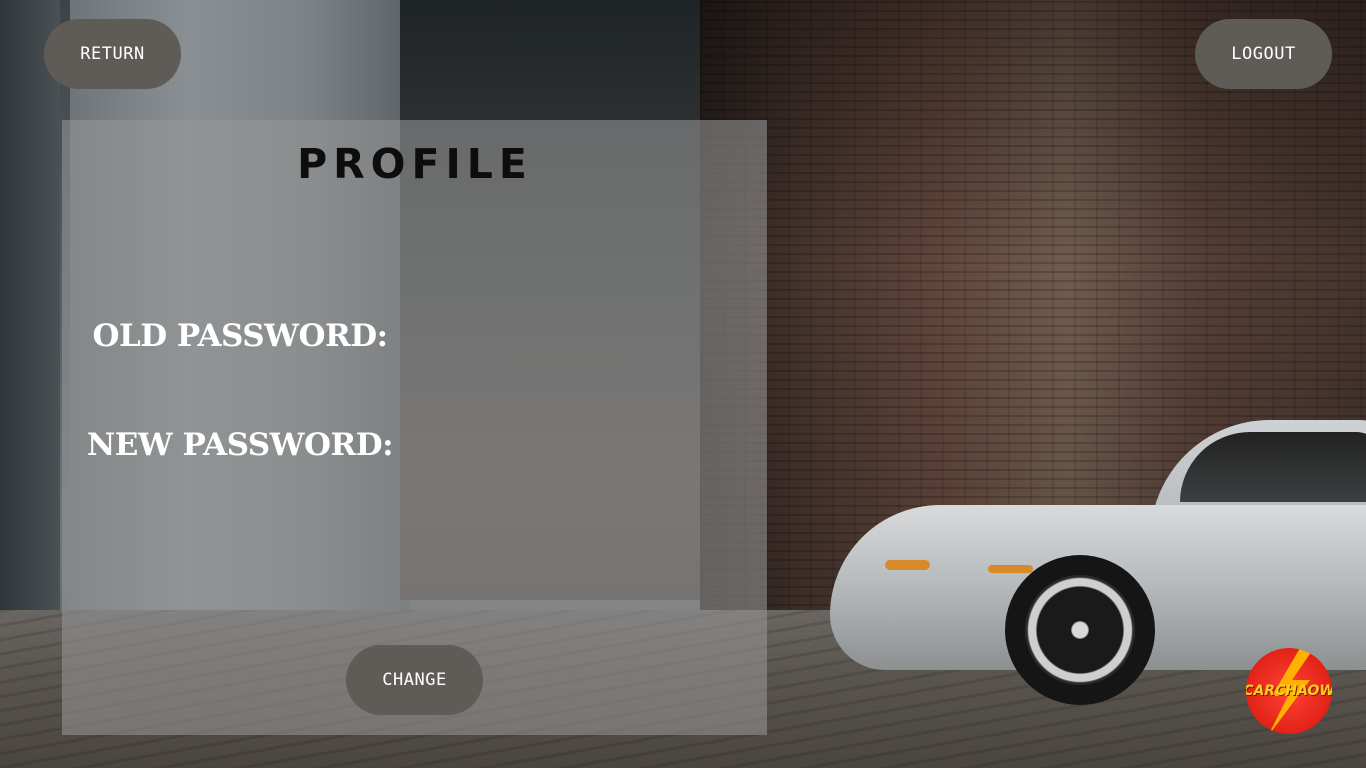 Image resolution: width=1366 pixels, height=768 pixels. What do you see at coordinates (240, 336) in the screenshot?
I see `old-password-label: OLD PASSWORD:` at bounding box center [240, 336].